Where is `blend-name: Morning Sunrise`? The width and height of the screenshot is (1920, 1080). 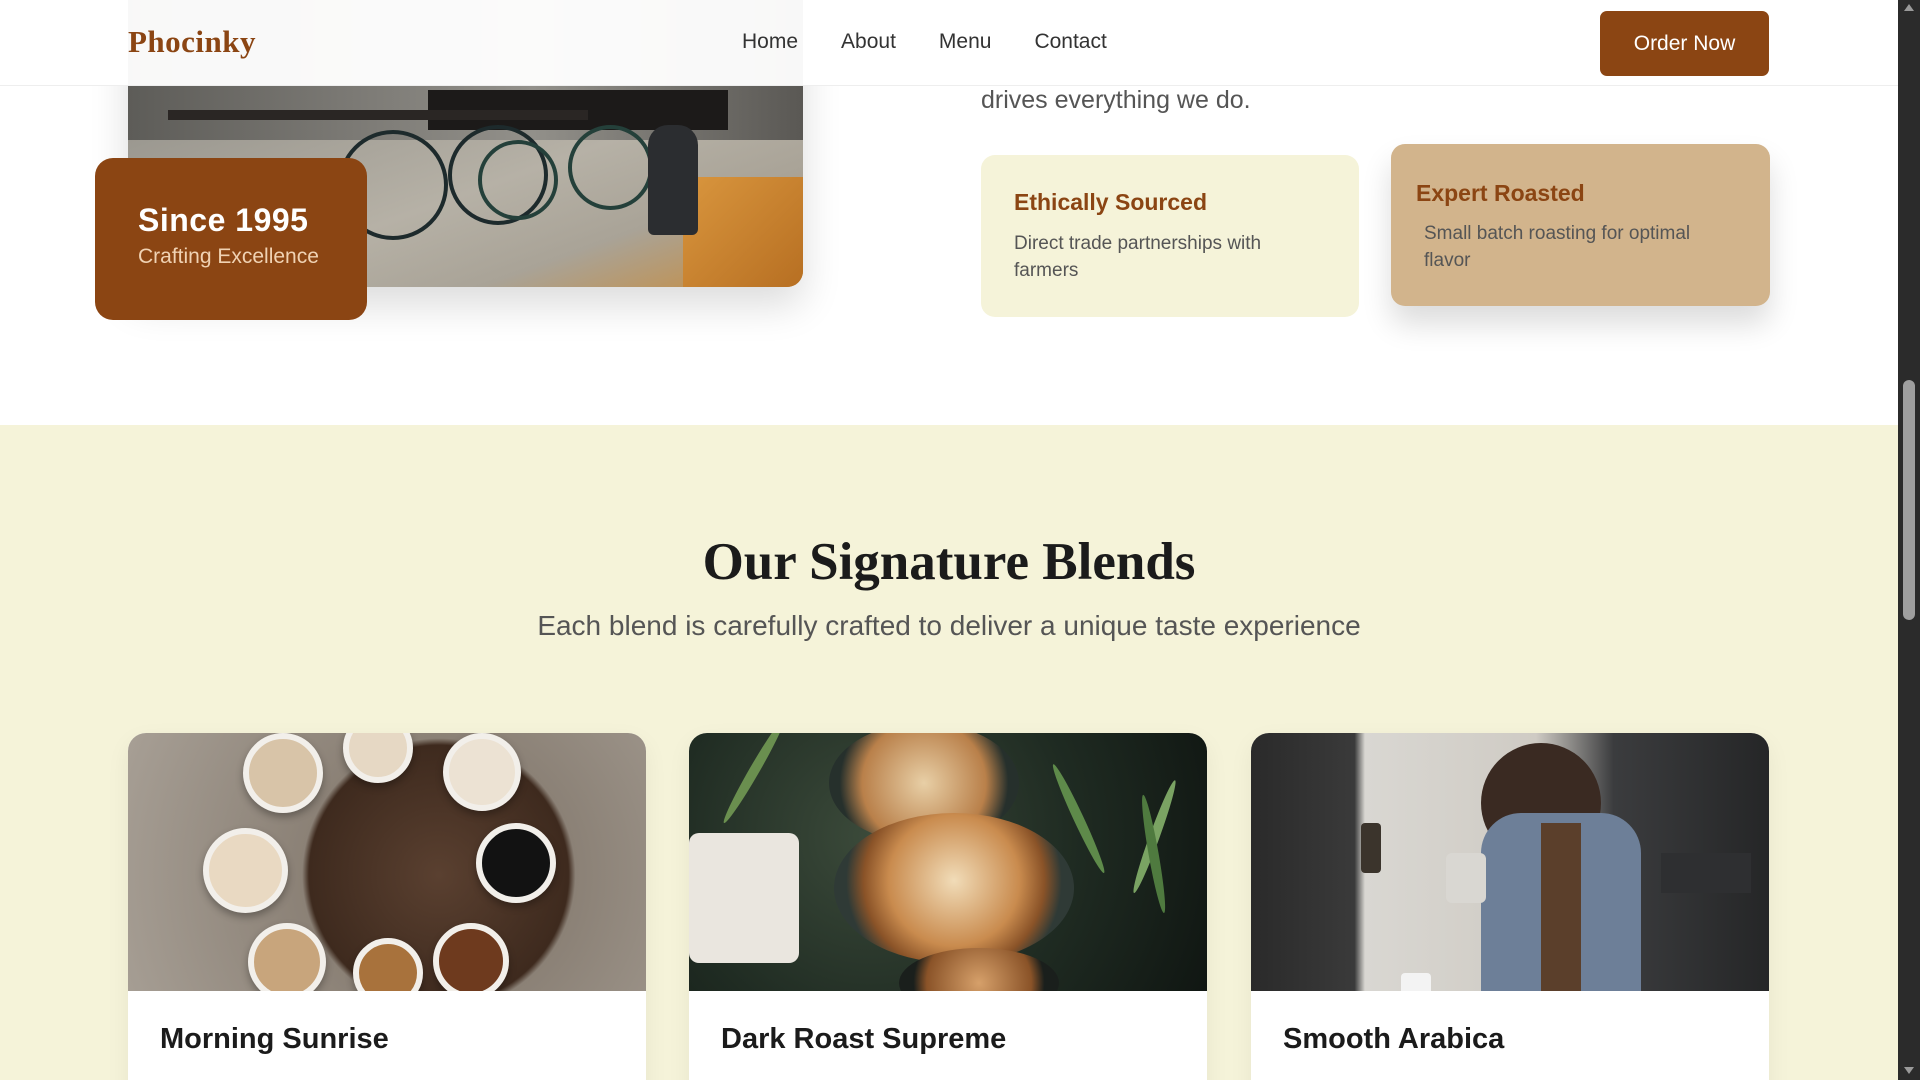
blend-name: Morning Sunrise is located at coordinates (274, 1039).